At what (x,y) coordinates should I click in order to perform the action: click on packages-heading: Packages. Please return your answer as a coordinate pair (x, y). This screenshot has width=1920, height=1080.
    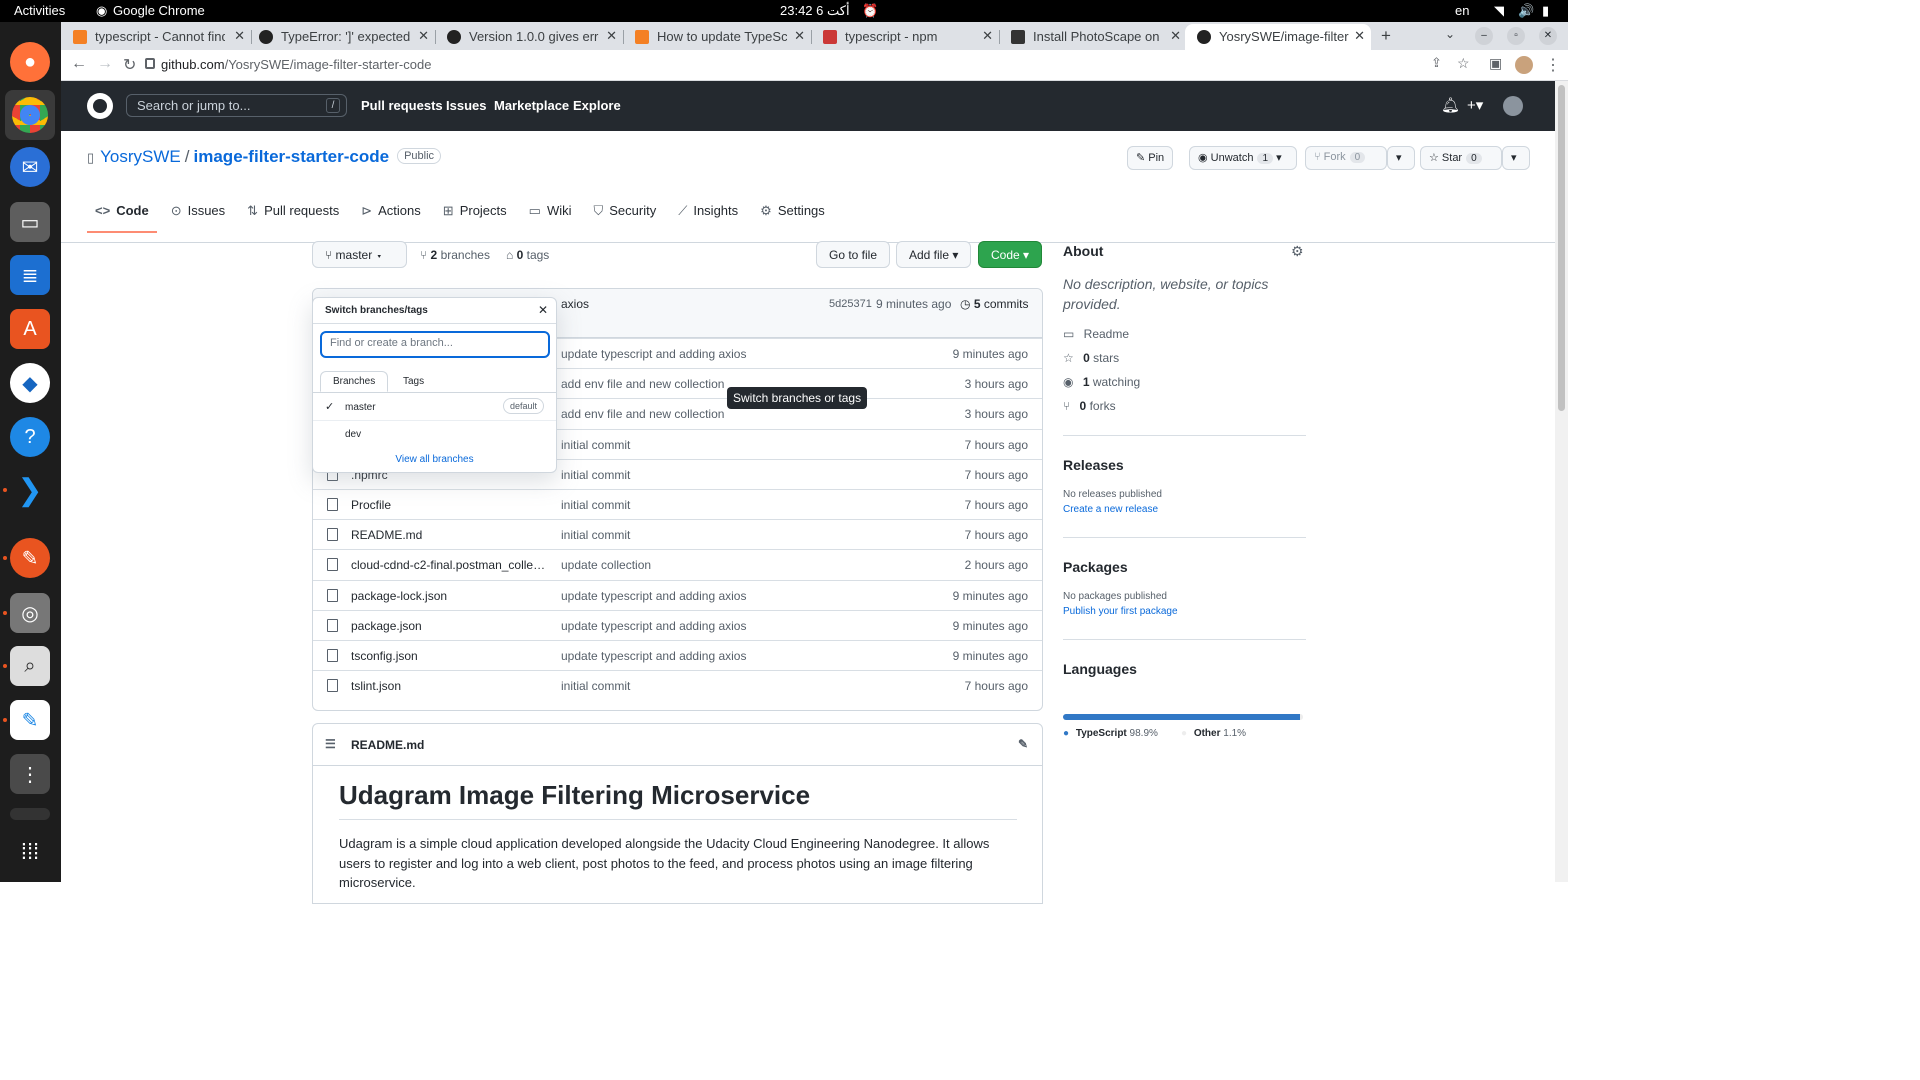
    Looking at the image, I should click on (1095, 567).